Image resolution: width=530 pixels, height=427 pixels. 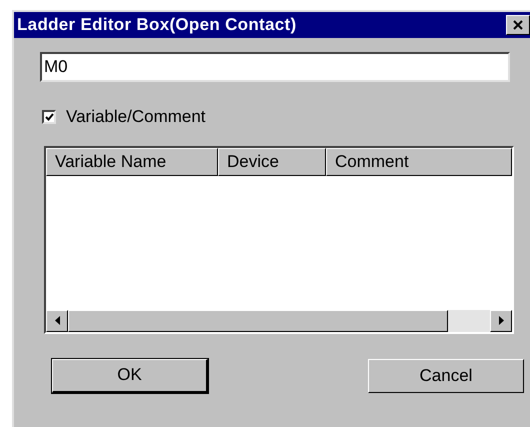 What do you see at coordinates (275, 67) in the screenshot?
I see `device-field: M0` at bounding box center [275, 67].